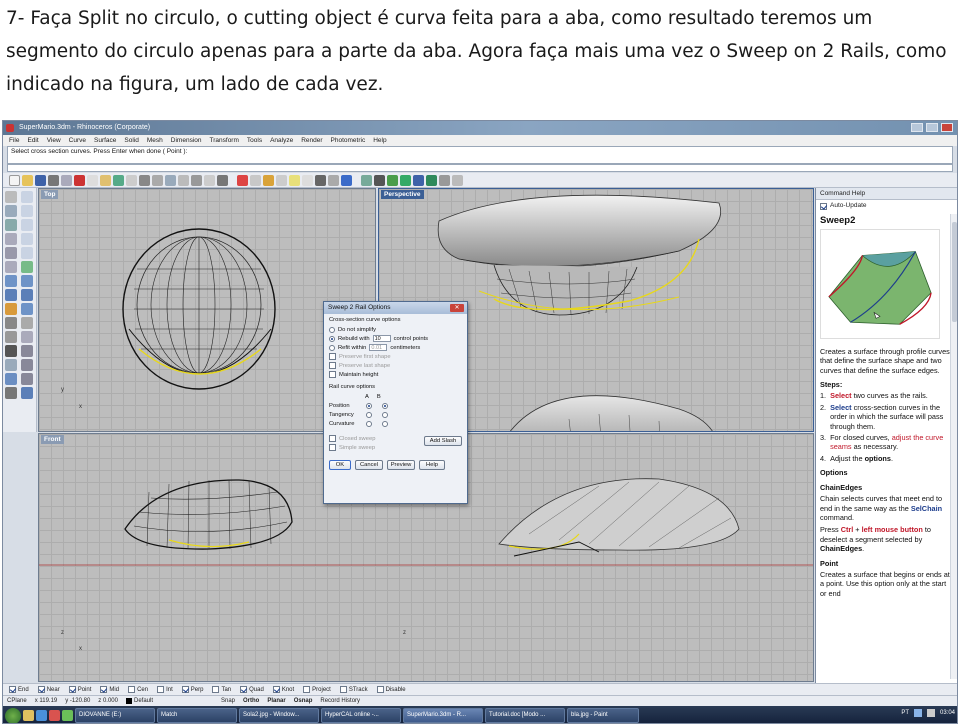 The height and width of the screenshot is (726, 960). I want to click on boolean-icon, so click(11, 309).